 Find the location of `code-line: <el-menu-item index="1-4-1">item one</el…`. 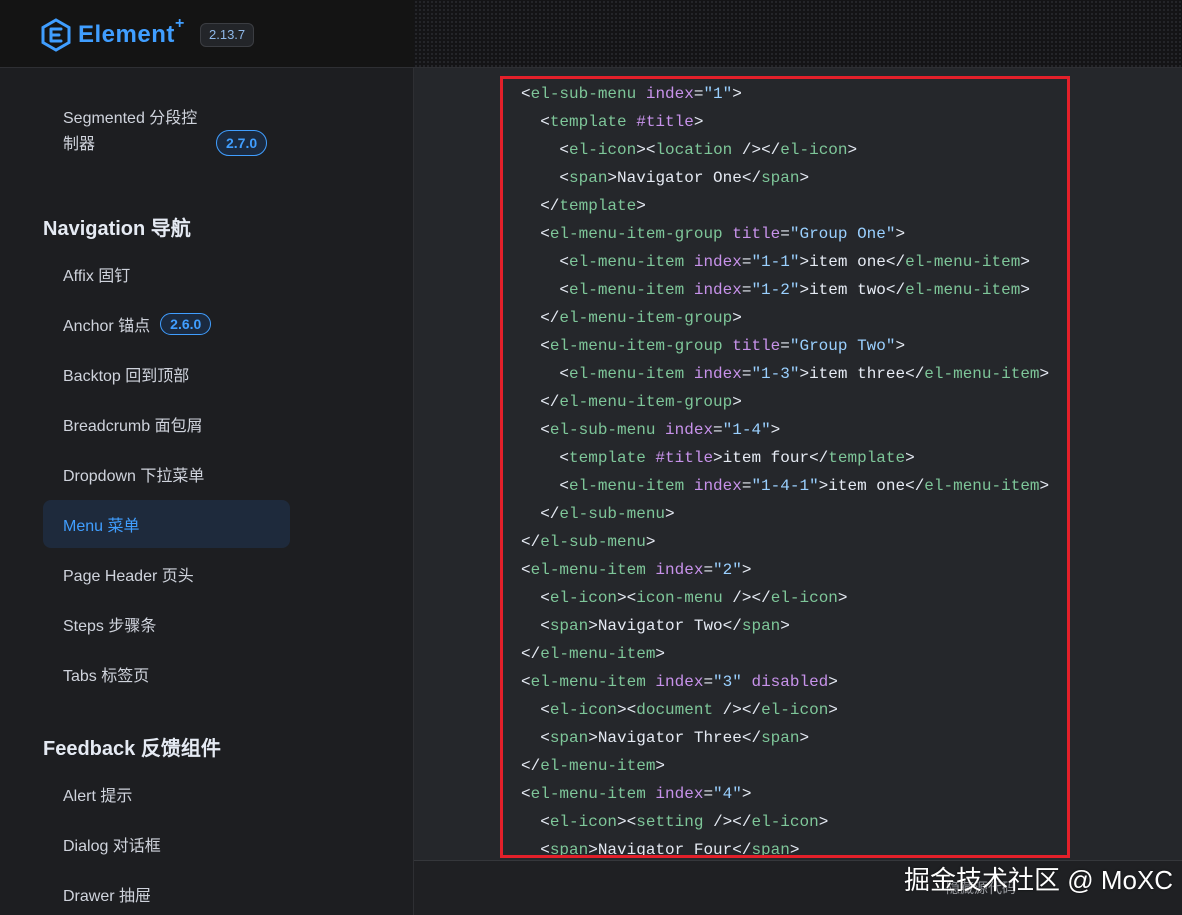

code-line: <el-menu-item index="1-4-1">item one</el… is located at coordinates (804, 486).